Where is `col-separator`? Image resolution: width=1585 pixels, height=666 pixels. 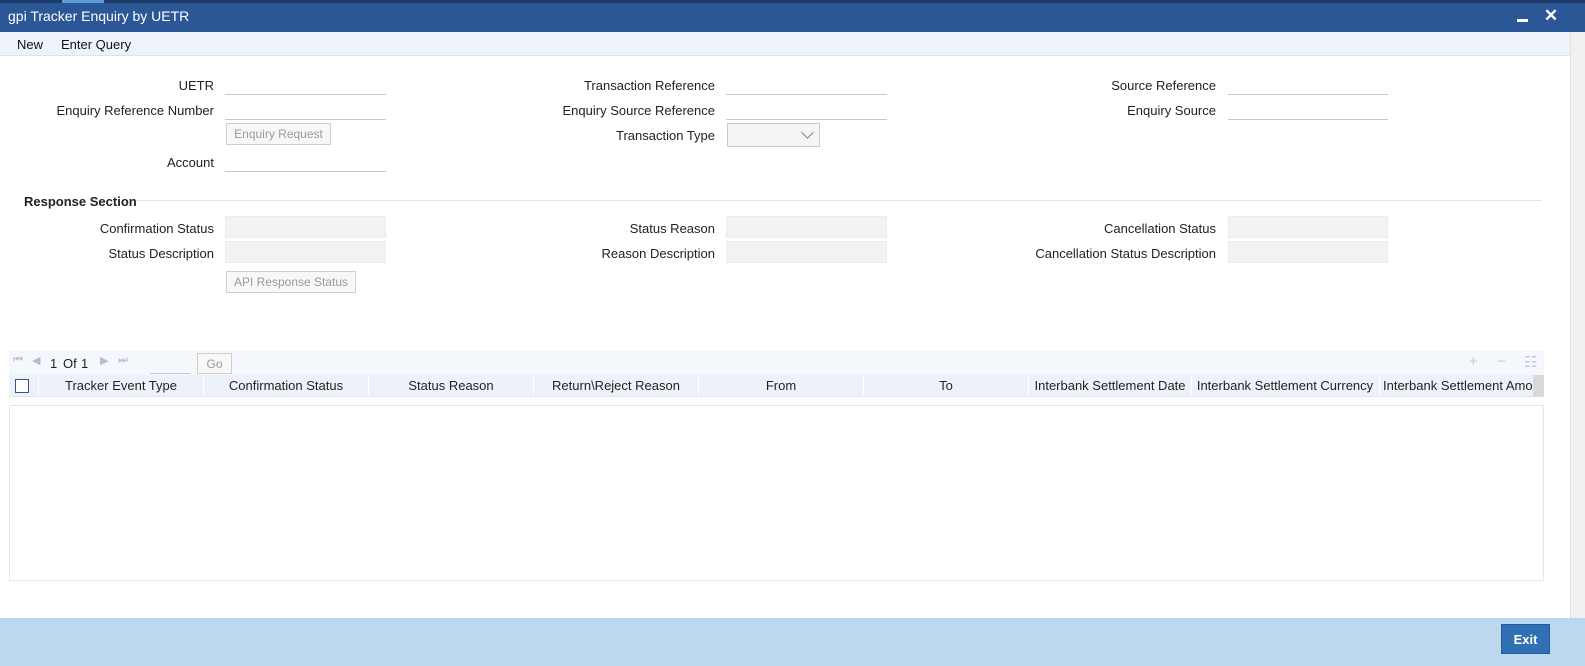 col-separator is located at coordinates (1379, 386).